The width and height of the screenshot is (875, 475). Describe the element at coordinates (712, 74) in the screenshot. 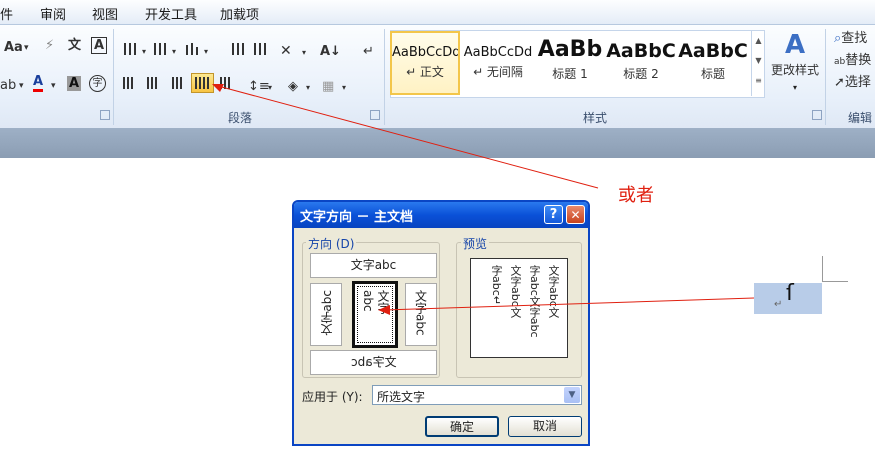

I see `style-label: 标题` at that location.